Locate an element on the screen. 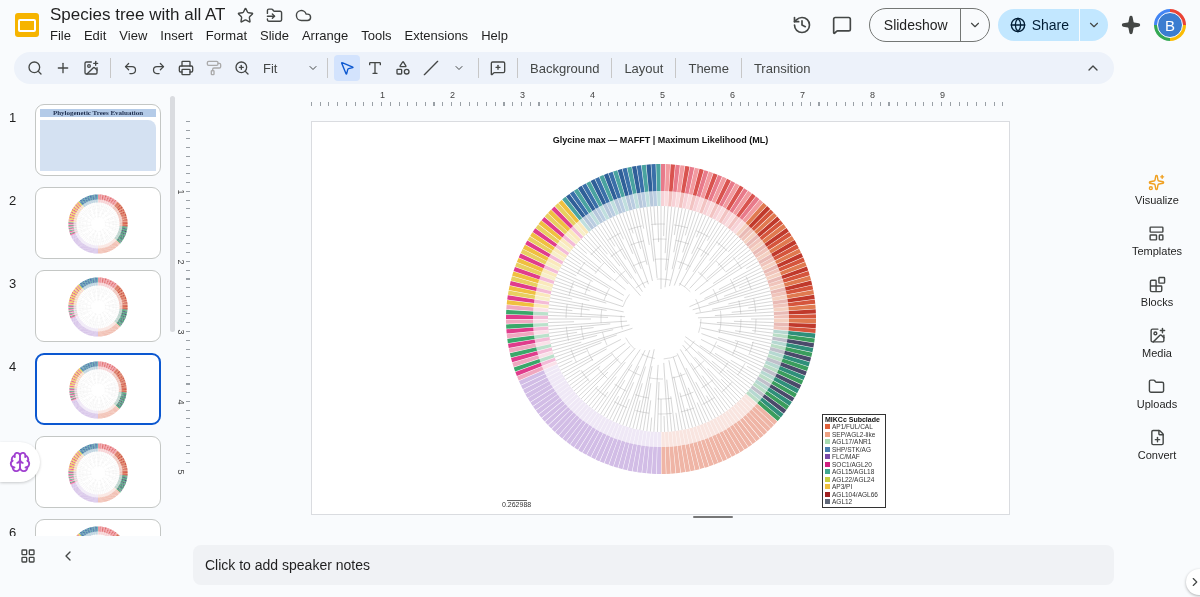  grid-view-icon is located at coordinates (28, 556).